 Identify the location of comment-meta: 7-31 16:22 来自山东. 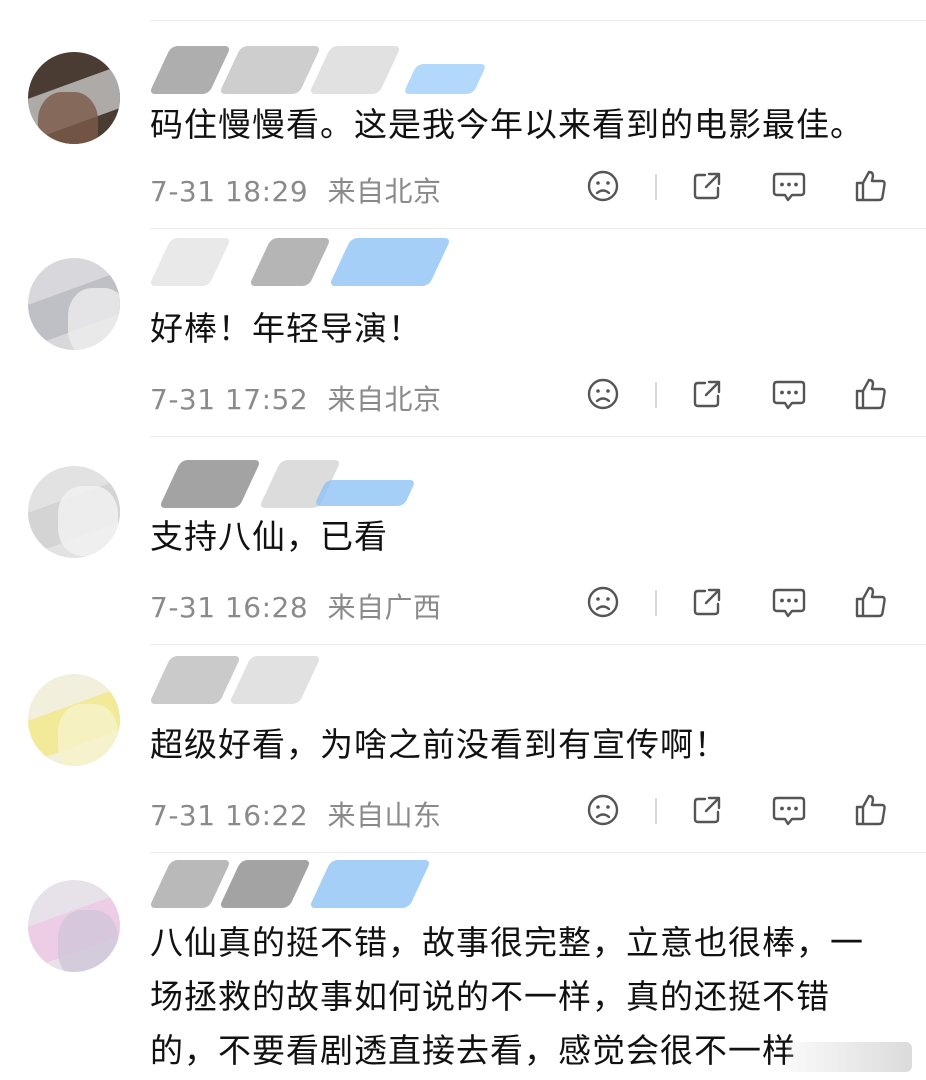
(296, 814).